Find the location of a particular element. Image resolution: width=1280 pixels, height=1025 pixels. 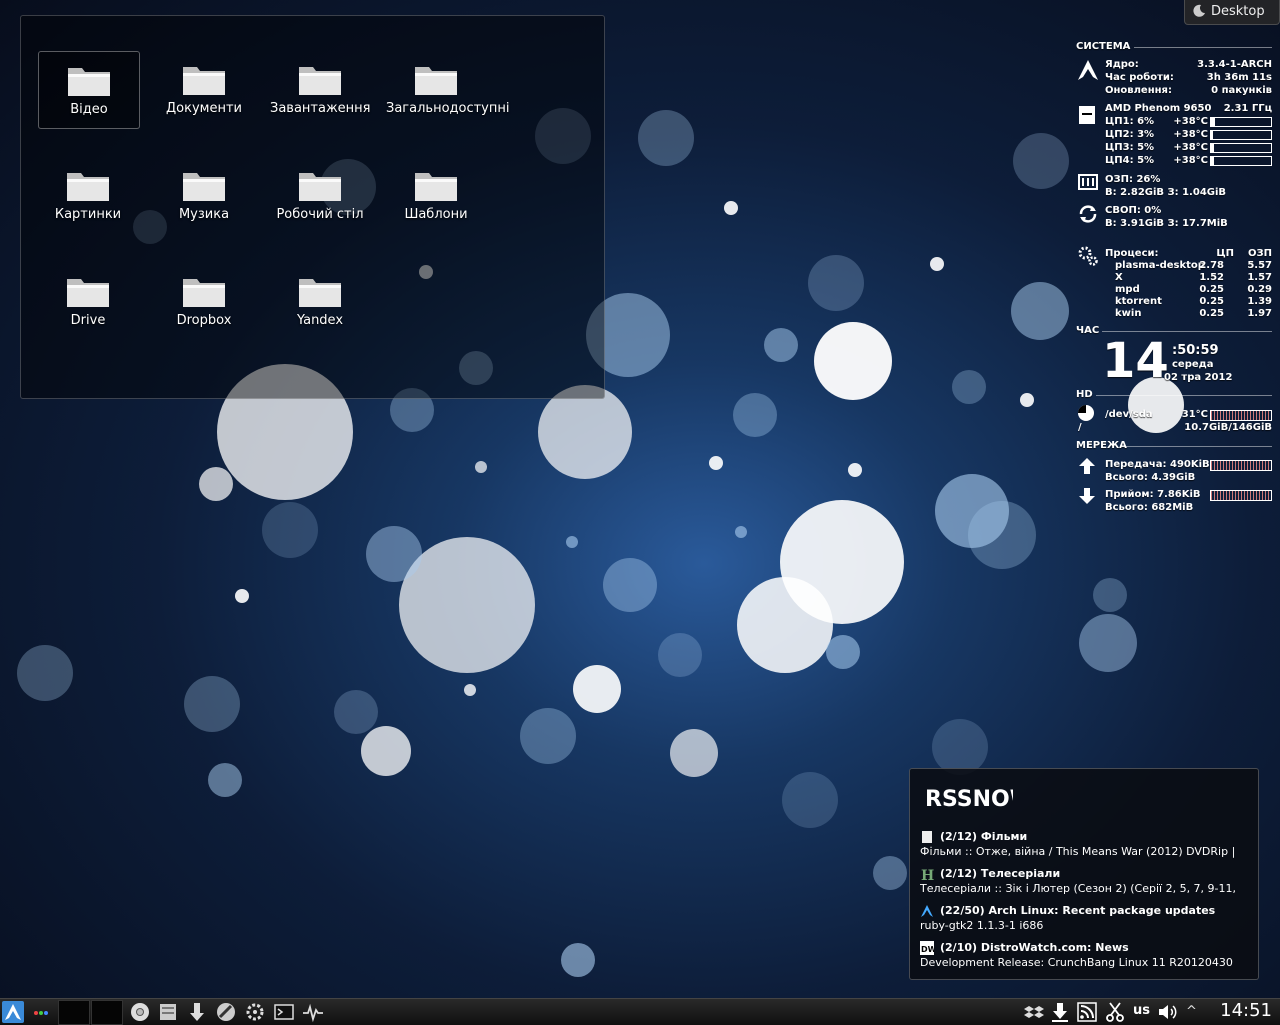

folder-label: Yandex is located at coordinates (320, 320).